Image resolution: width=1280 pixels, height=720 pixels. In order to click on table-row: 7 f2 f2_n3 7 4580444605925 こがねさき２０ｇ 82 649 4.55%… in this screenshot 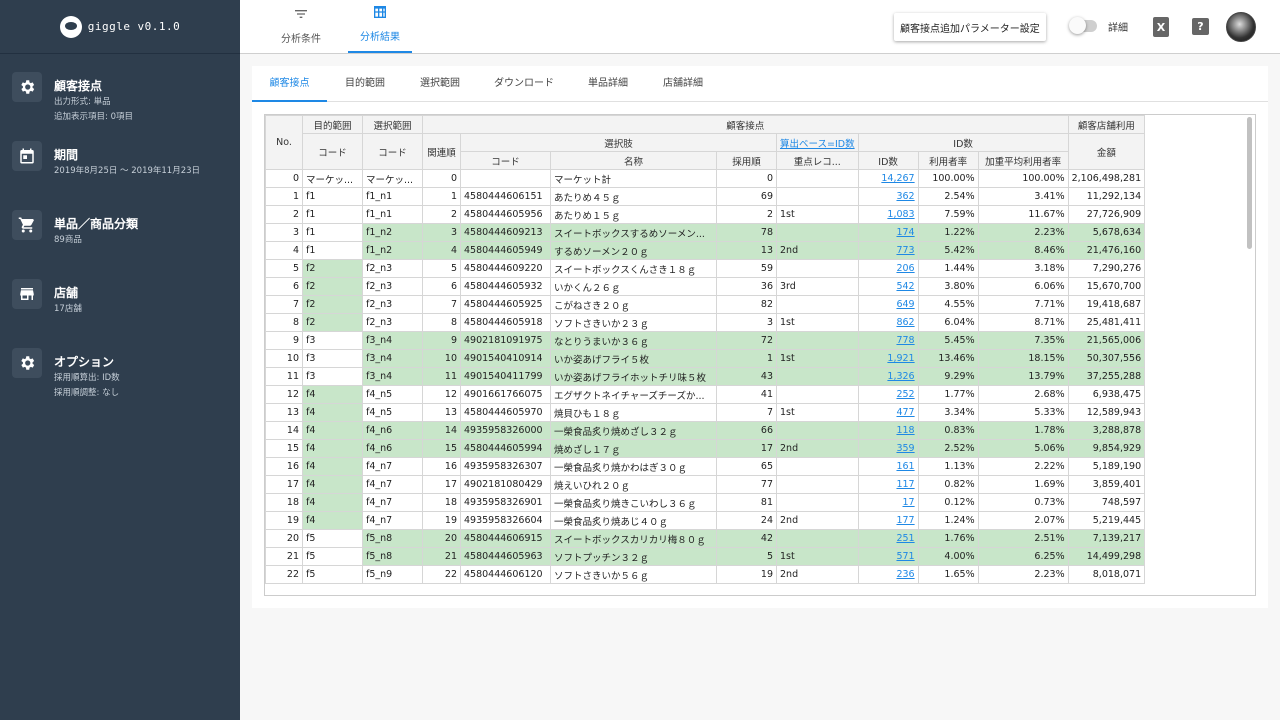, I will do `click(705, 304)`.